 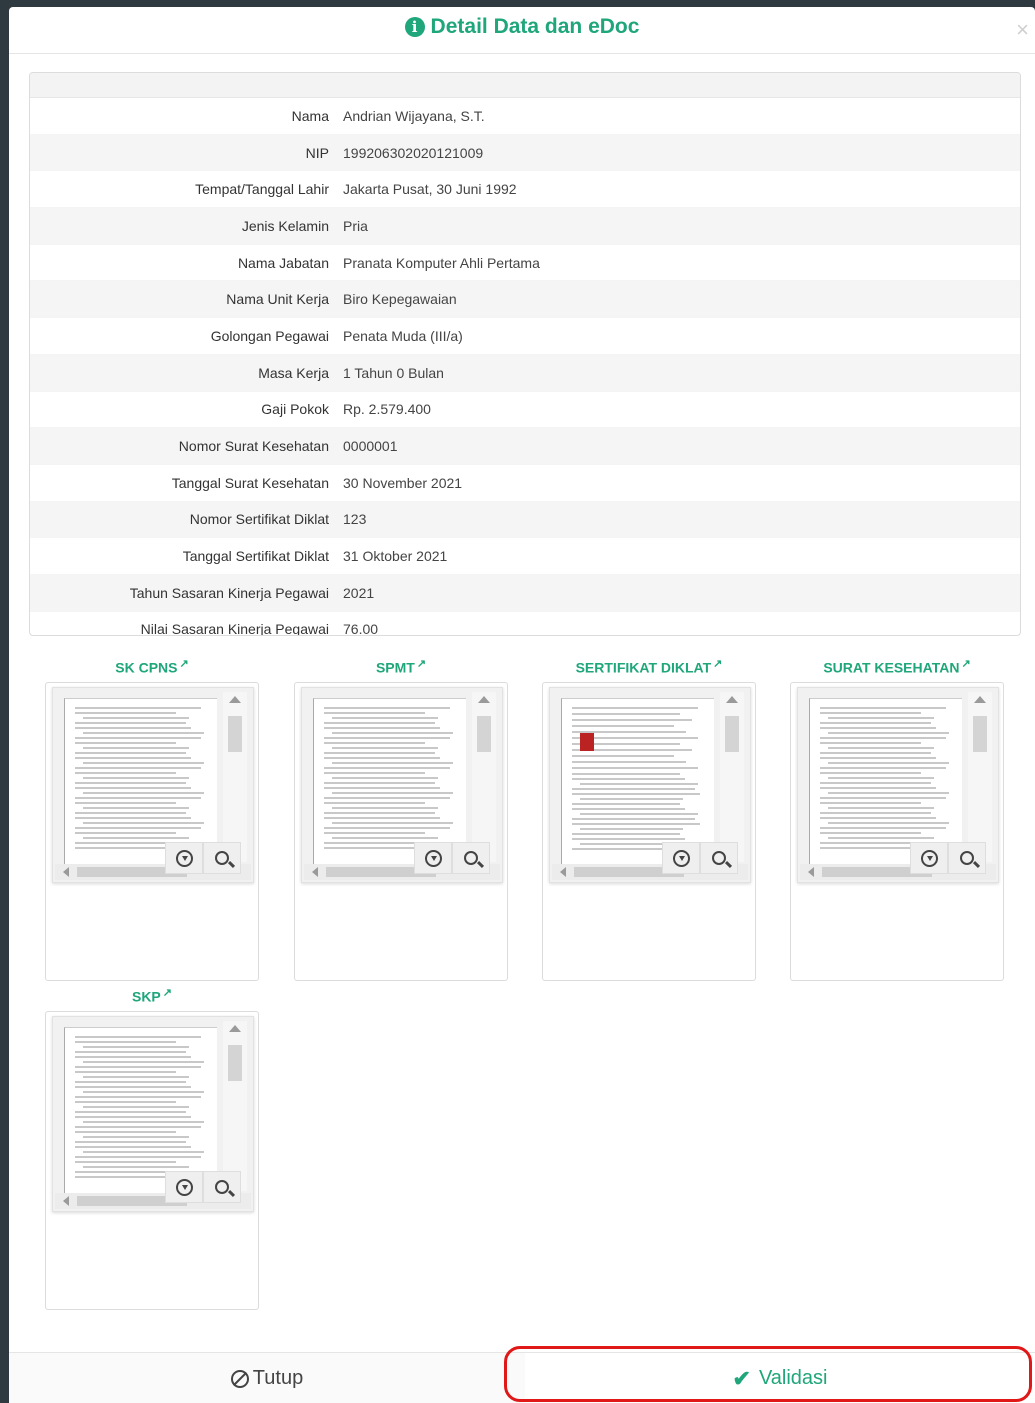 What do you see at coordinates (430, 189) in the screenshot?
I see `detail-value: Jakarta Pusat, 30 Juni 1992` at bounding box center [430, 189].